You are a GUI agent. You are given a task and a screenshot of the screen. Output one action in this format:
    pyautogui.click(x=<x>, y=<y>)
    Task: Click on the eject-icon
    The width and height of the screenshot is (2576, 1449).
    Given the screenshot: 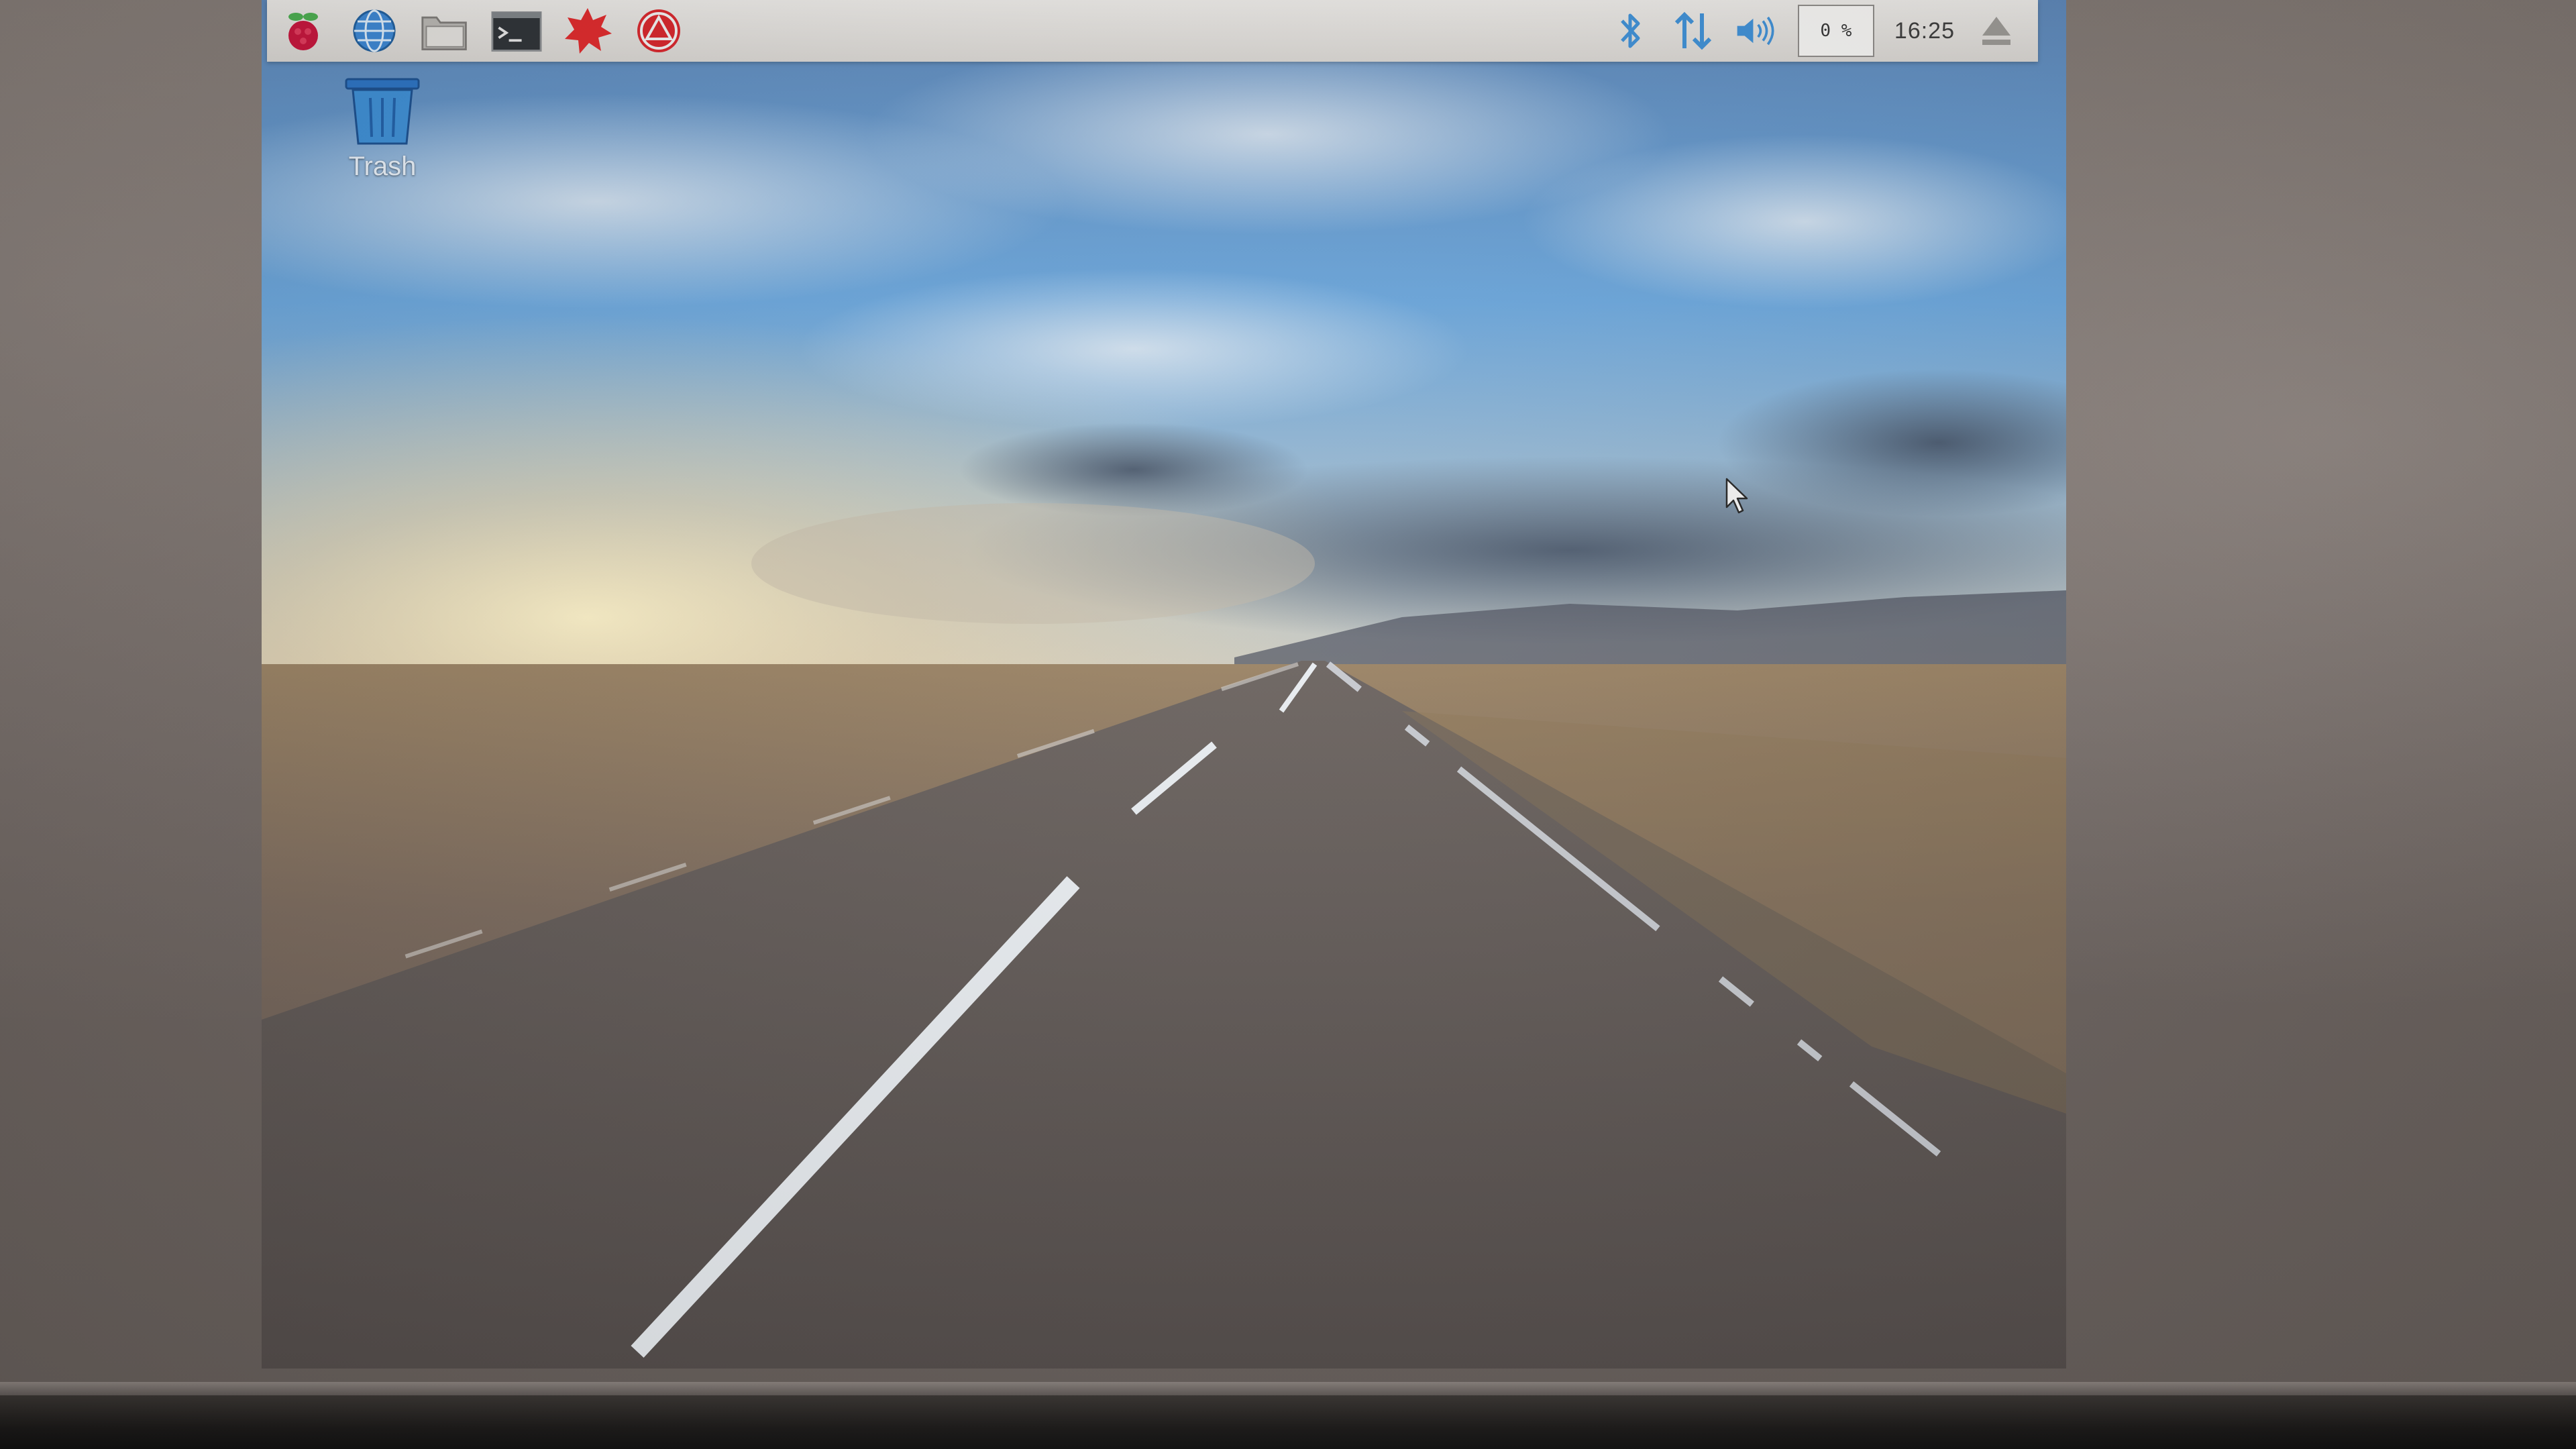 What is the action you would take?
    pyautogui.click(x=1996, y=30)
    